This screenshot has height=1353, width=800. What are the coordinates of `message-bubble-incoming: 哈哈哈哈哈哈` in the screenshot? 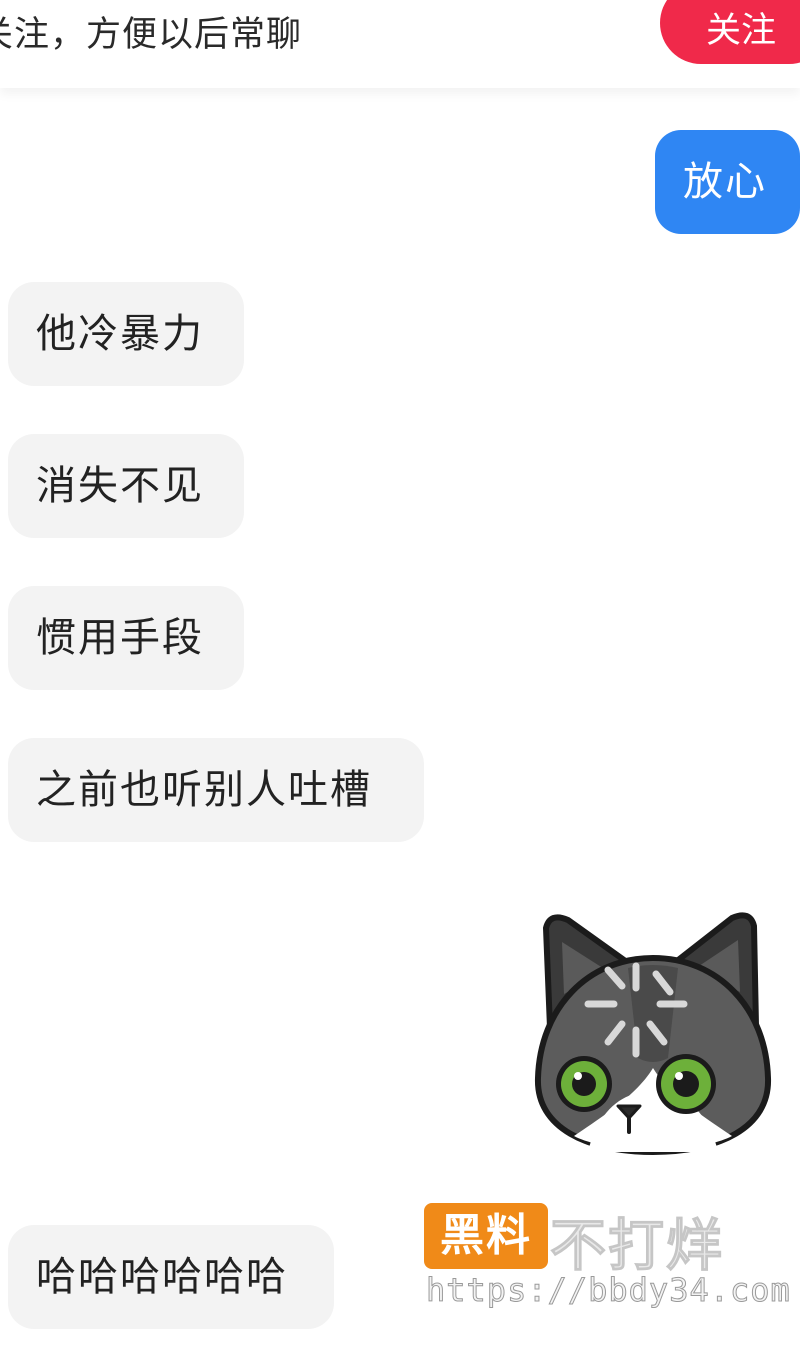 It's located at (171, 1277).